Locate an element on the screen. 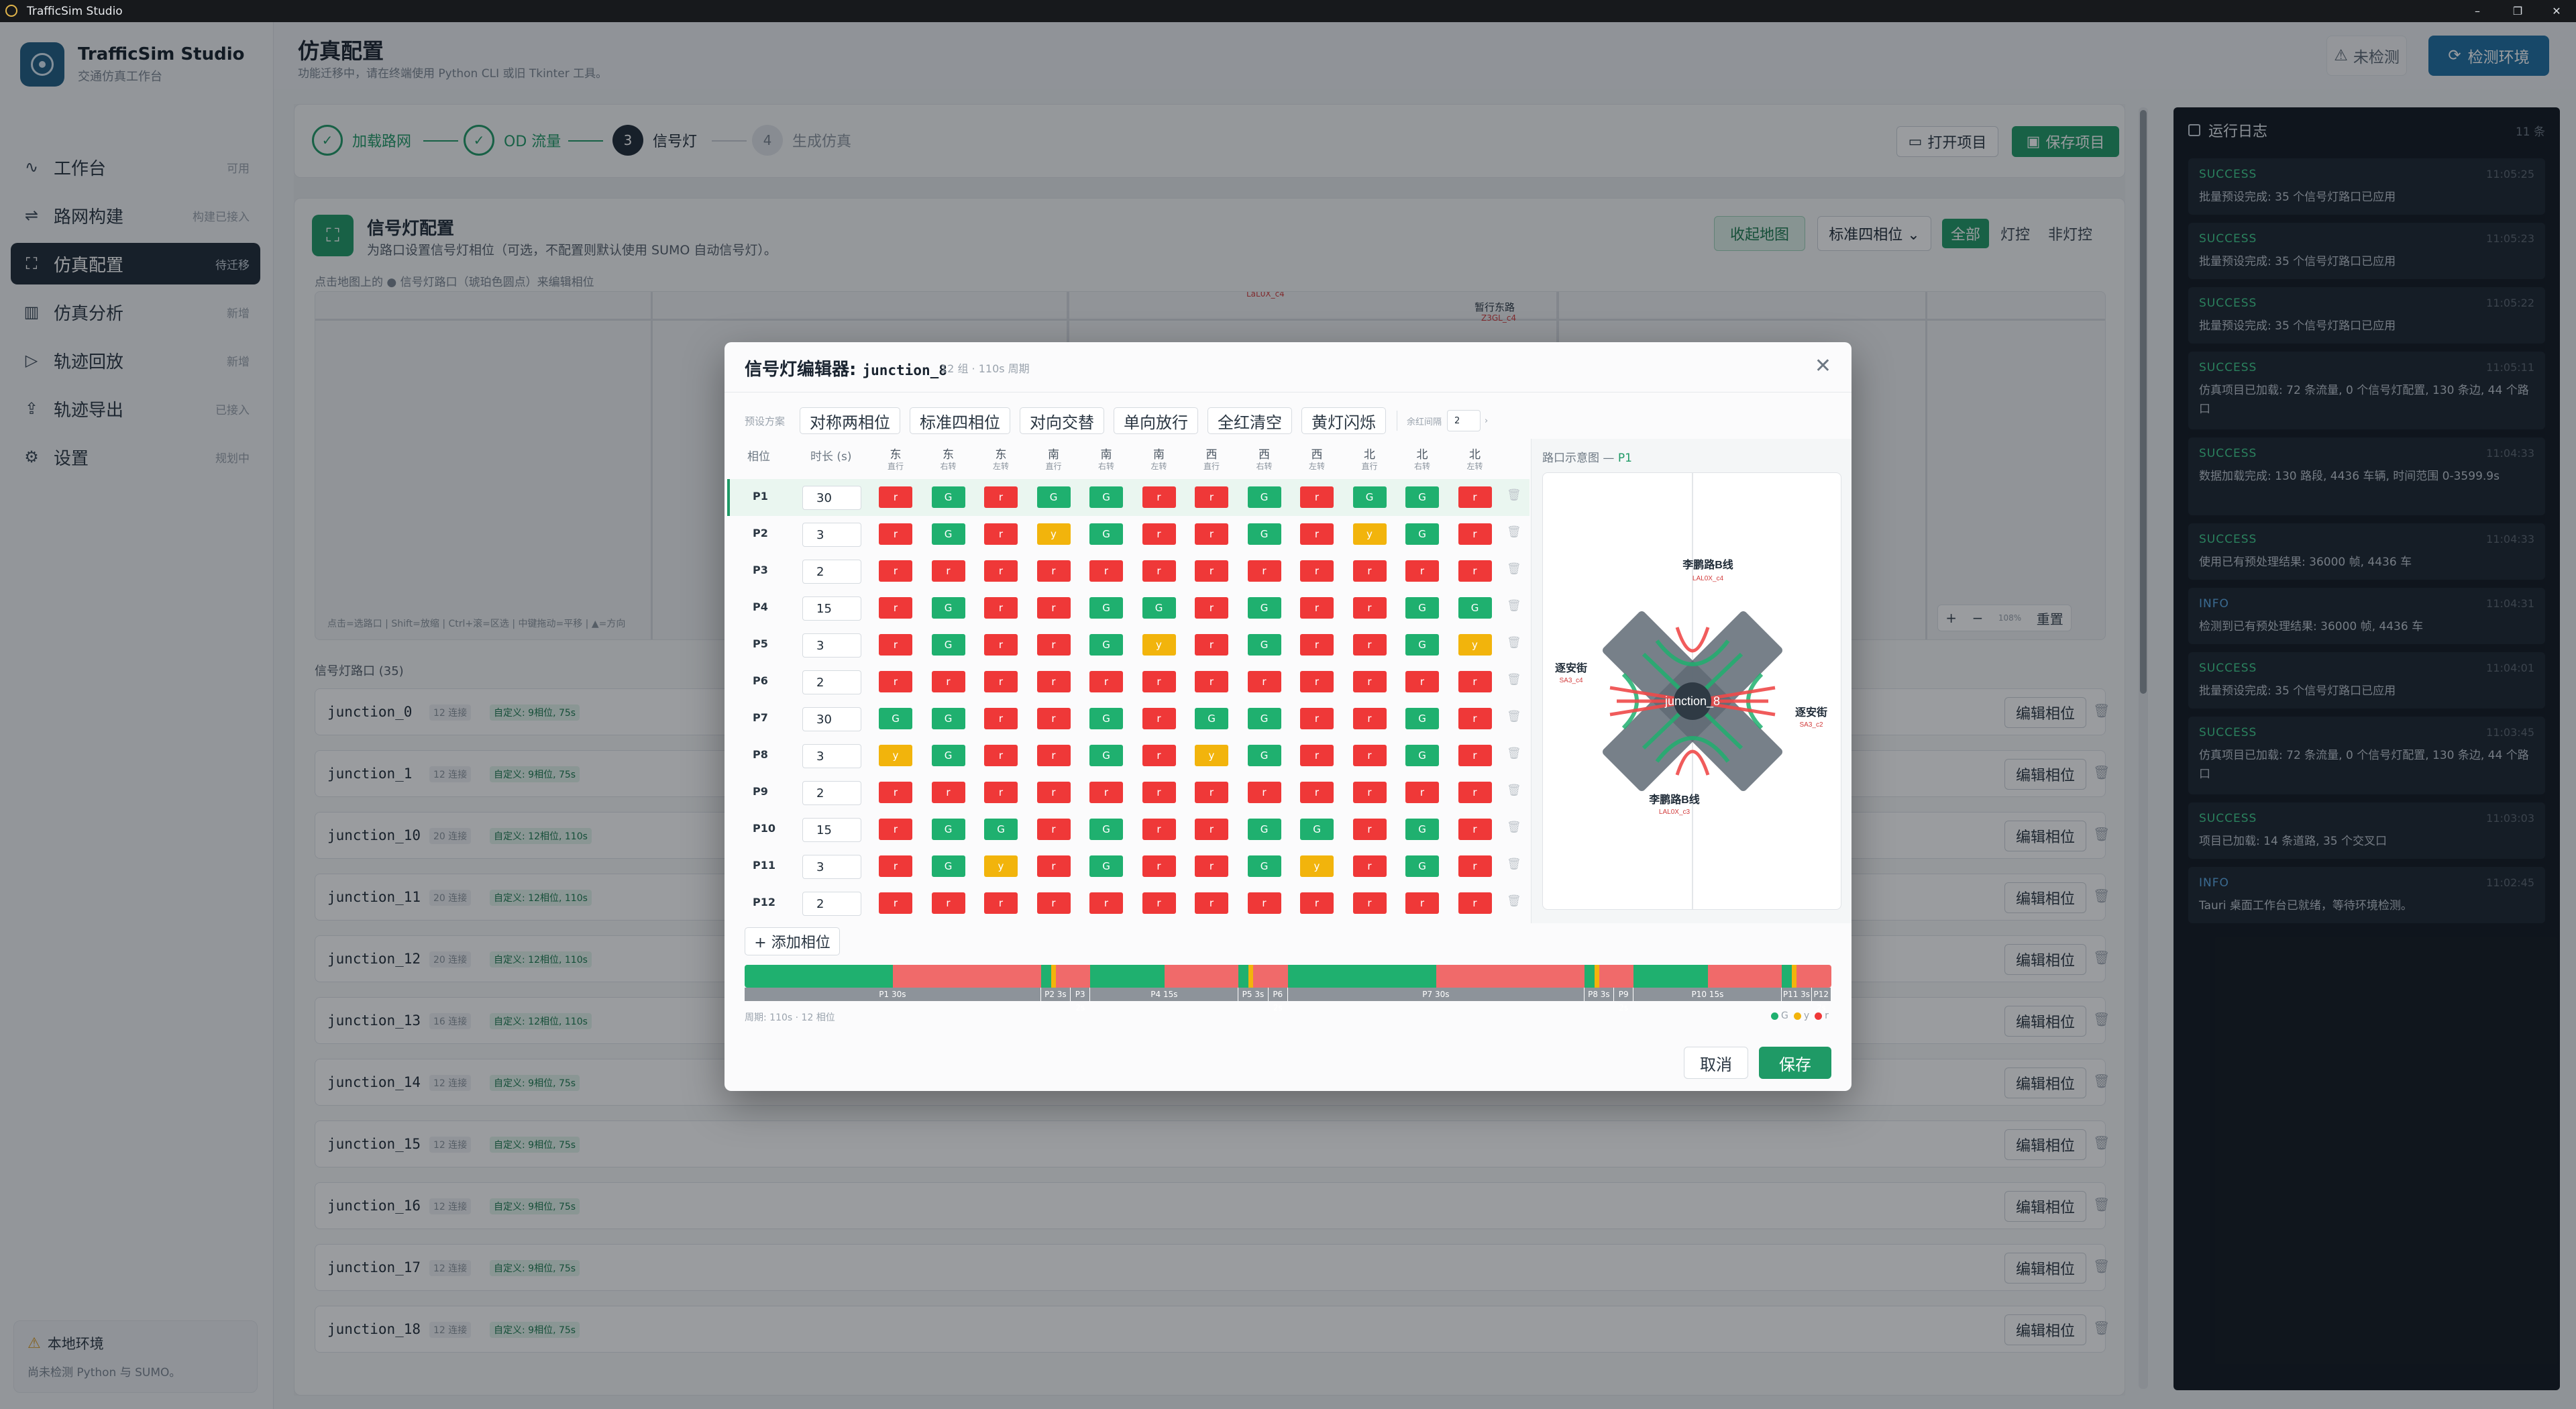  phase-row: P12 2 r r r r r r r r r r r r 🗑 is located at coordinates (1128, 903).